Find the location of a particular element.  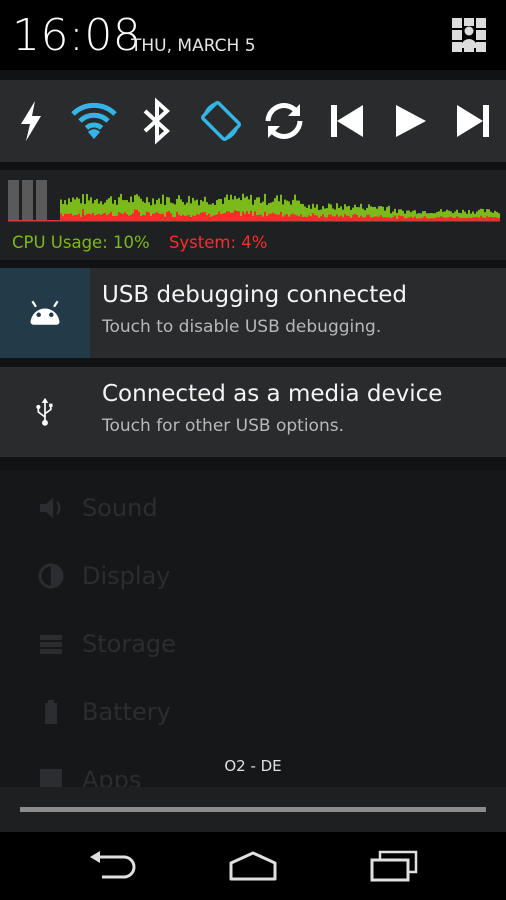

media-next-icon is located at coordinates (473, 121).